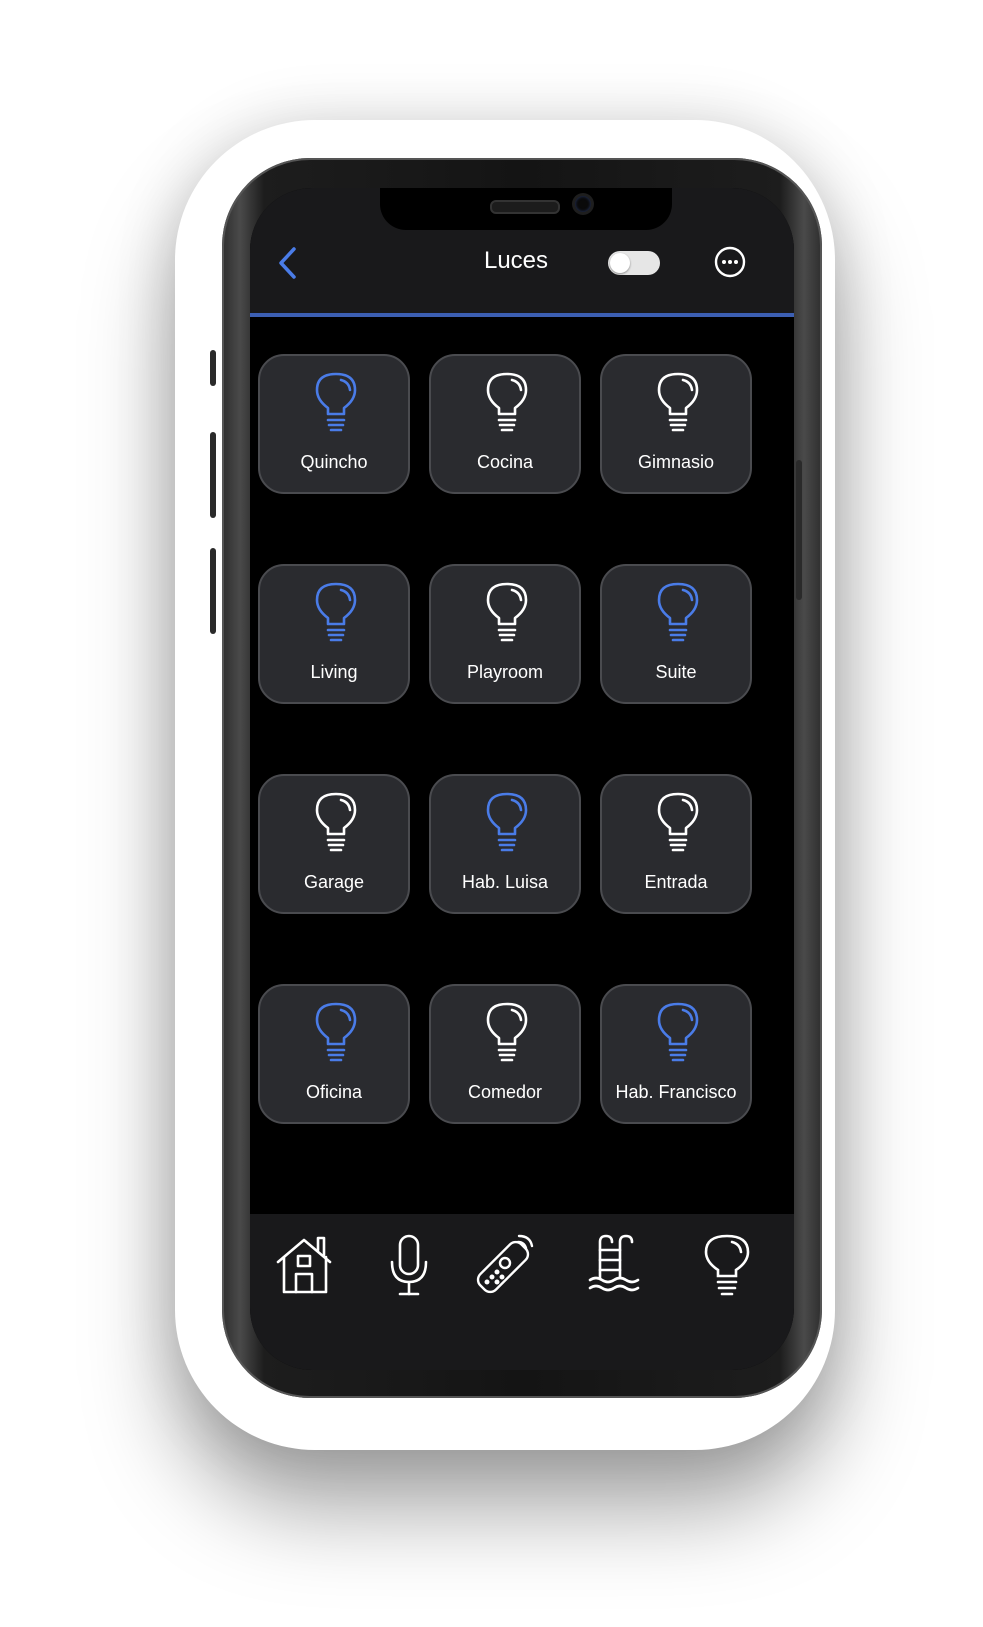 This screenshot has width=983, height=1627. I want to click on light-tile: Garage, so click(334, 844).